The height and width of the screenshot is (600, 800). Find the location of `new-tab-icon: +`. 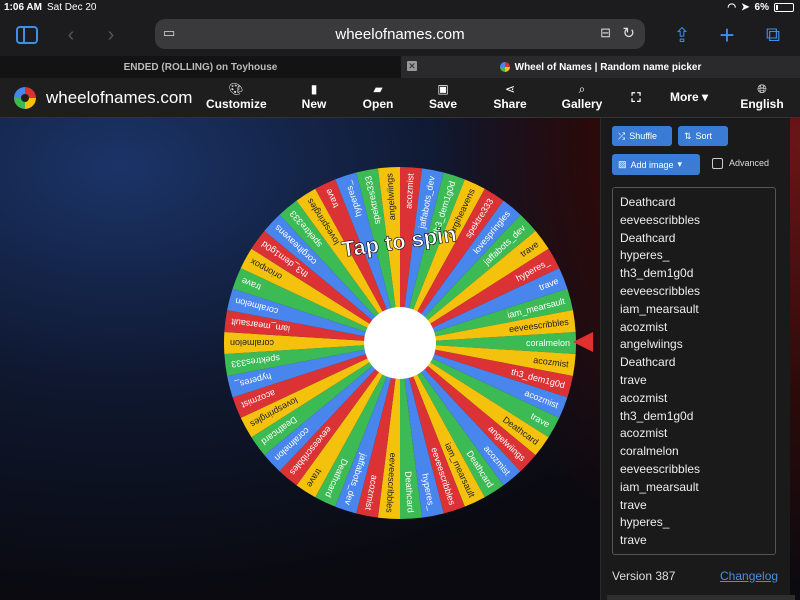

new-tab-icon: + is located at coordinates (727, 35).